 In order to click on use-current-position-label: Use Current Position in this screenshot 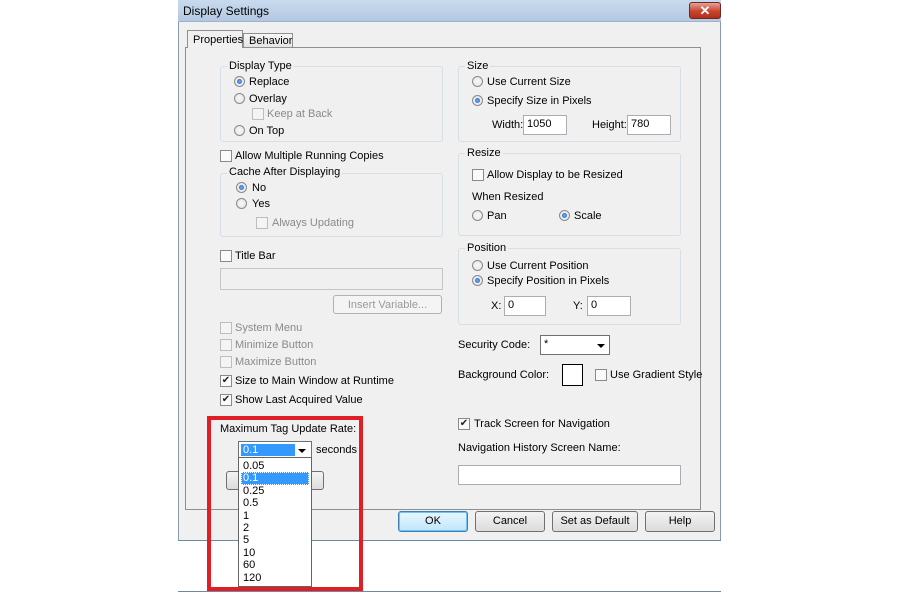, I will do `click(538, 266)`.